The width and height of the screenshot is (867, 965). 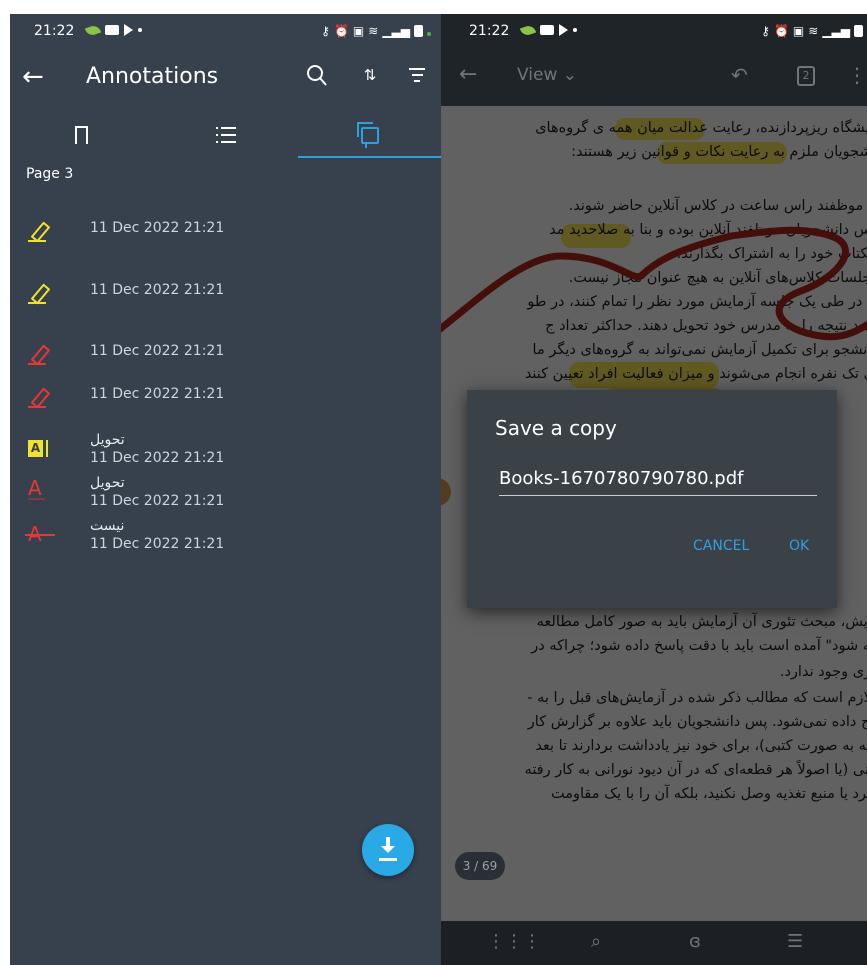 What do you see at coordinates (799, 546) in the screenshot?
I see `ok-button: OK` at bounding box center [799, 546].